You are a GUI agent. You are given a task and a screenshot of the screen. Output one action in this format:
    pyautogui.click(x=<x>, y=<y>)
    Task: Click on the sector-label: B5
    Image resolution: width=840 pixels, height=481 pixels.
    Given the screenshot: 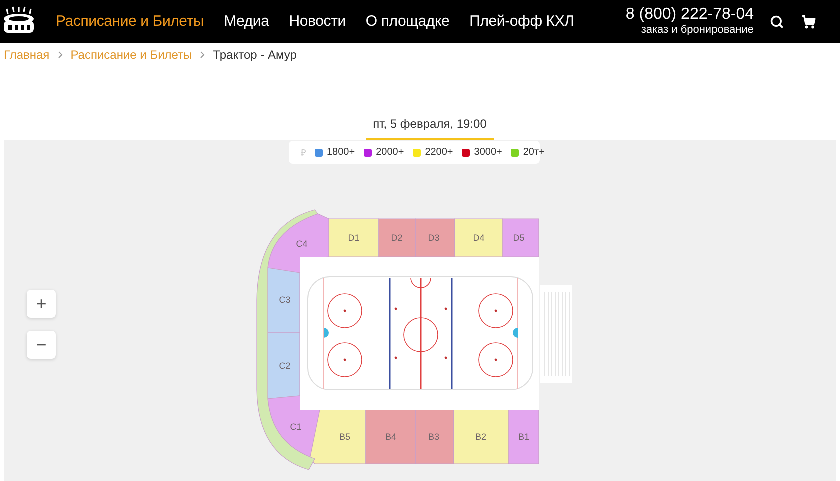 What is the action you would take?
    pyautogui.click(x=345, y=437)
    